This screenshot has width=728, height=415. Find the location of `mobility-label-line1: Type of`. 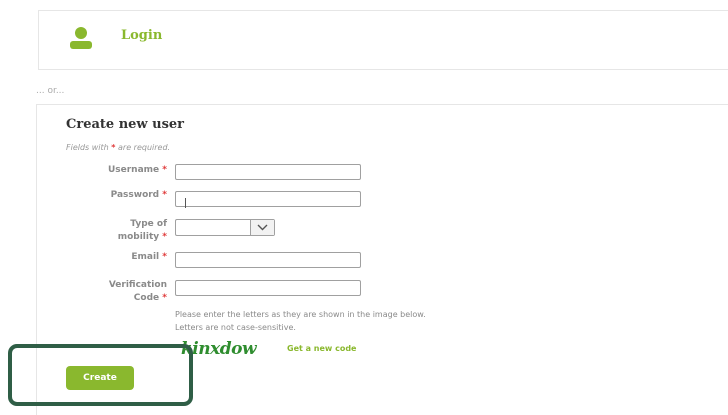

mobility-label-line1: Type of is located at coordinates (148, 224).